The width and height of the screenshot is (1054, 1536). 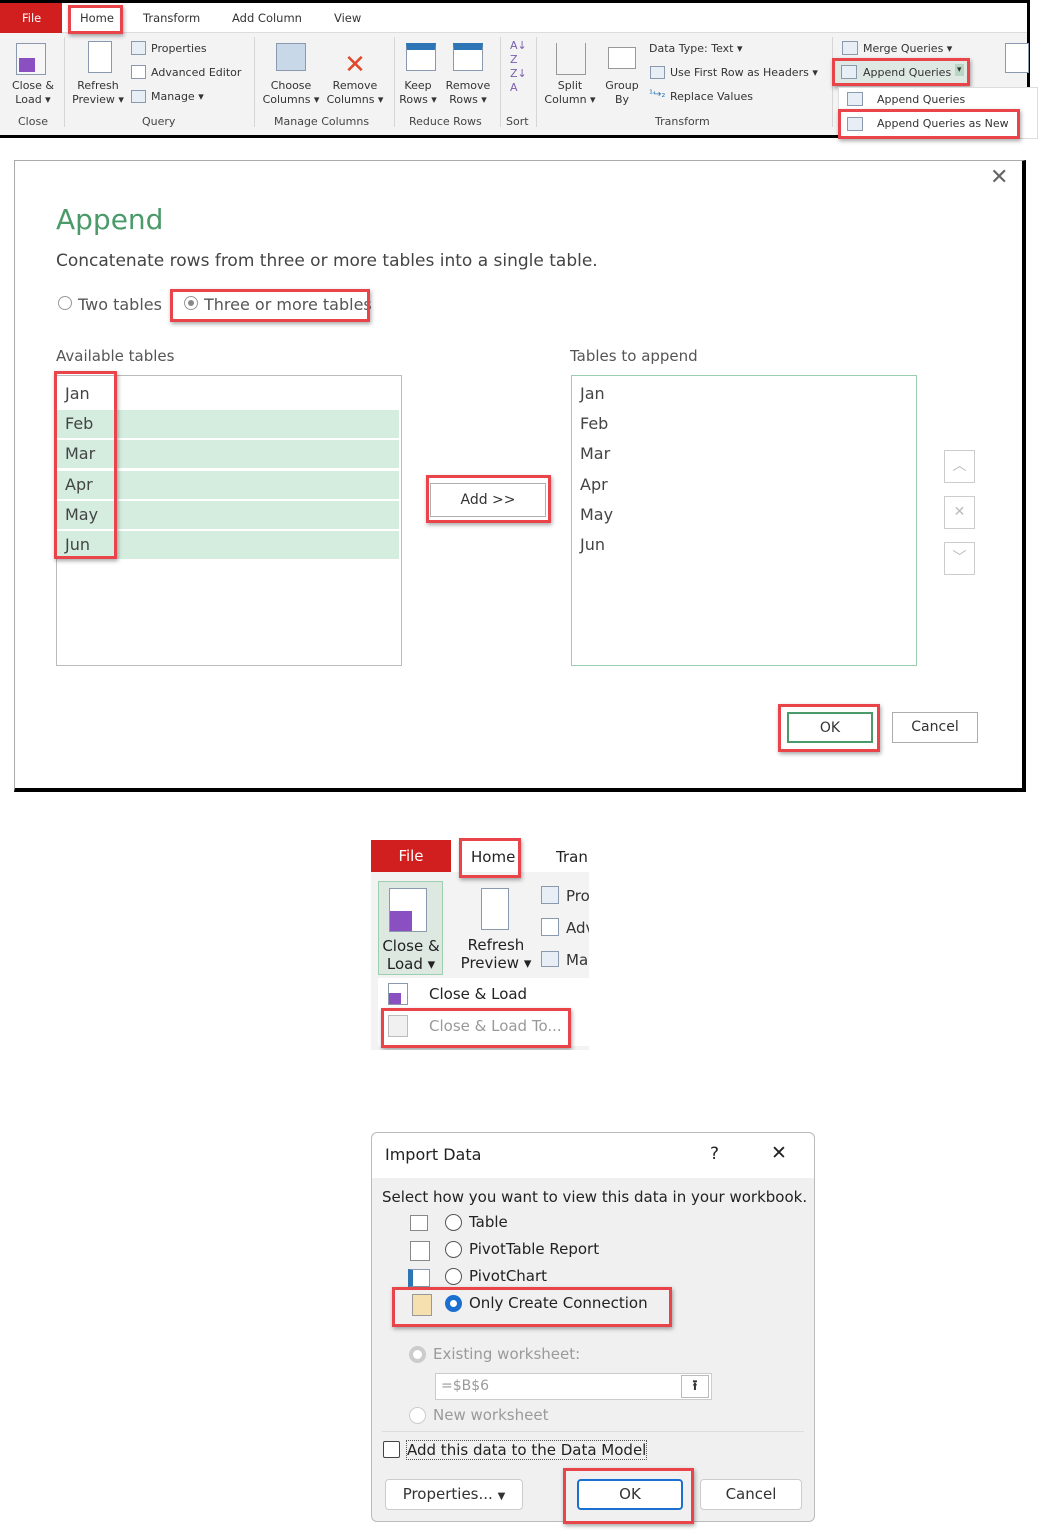 I want to click on advanced-editor-icon, so click(x=550, y=927).